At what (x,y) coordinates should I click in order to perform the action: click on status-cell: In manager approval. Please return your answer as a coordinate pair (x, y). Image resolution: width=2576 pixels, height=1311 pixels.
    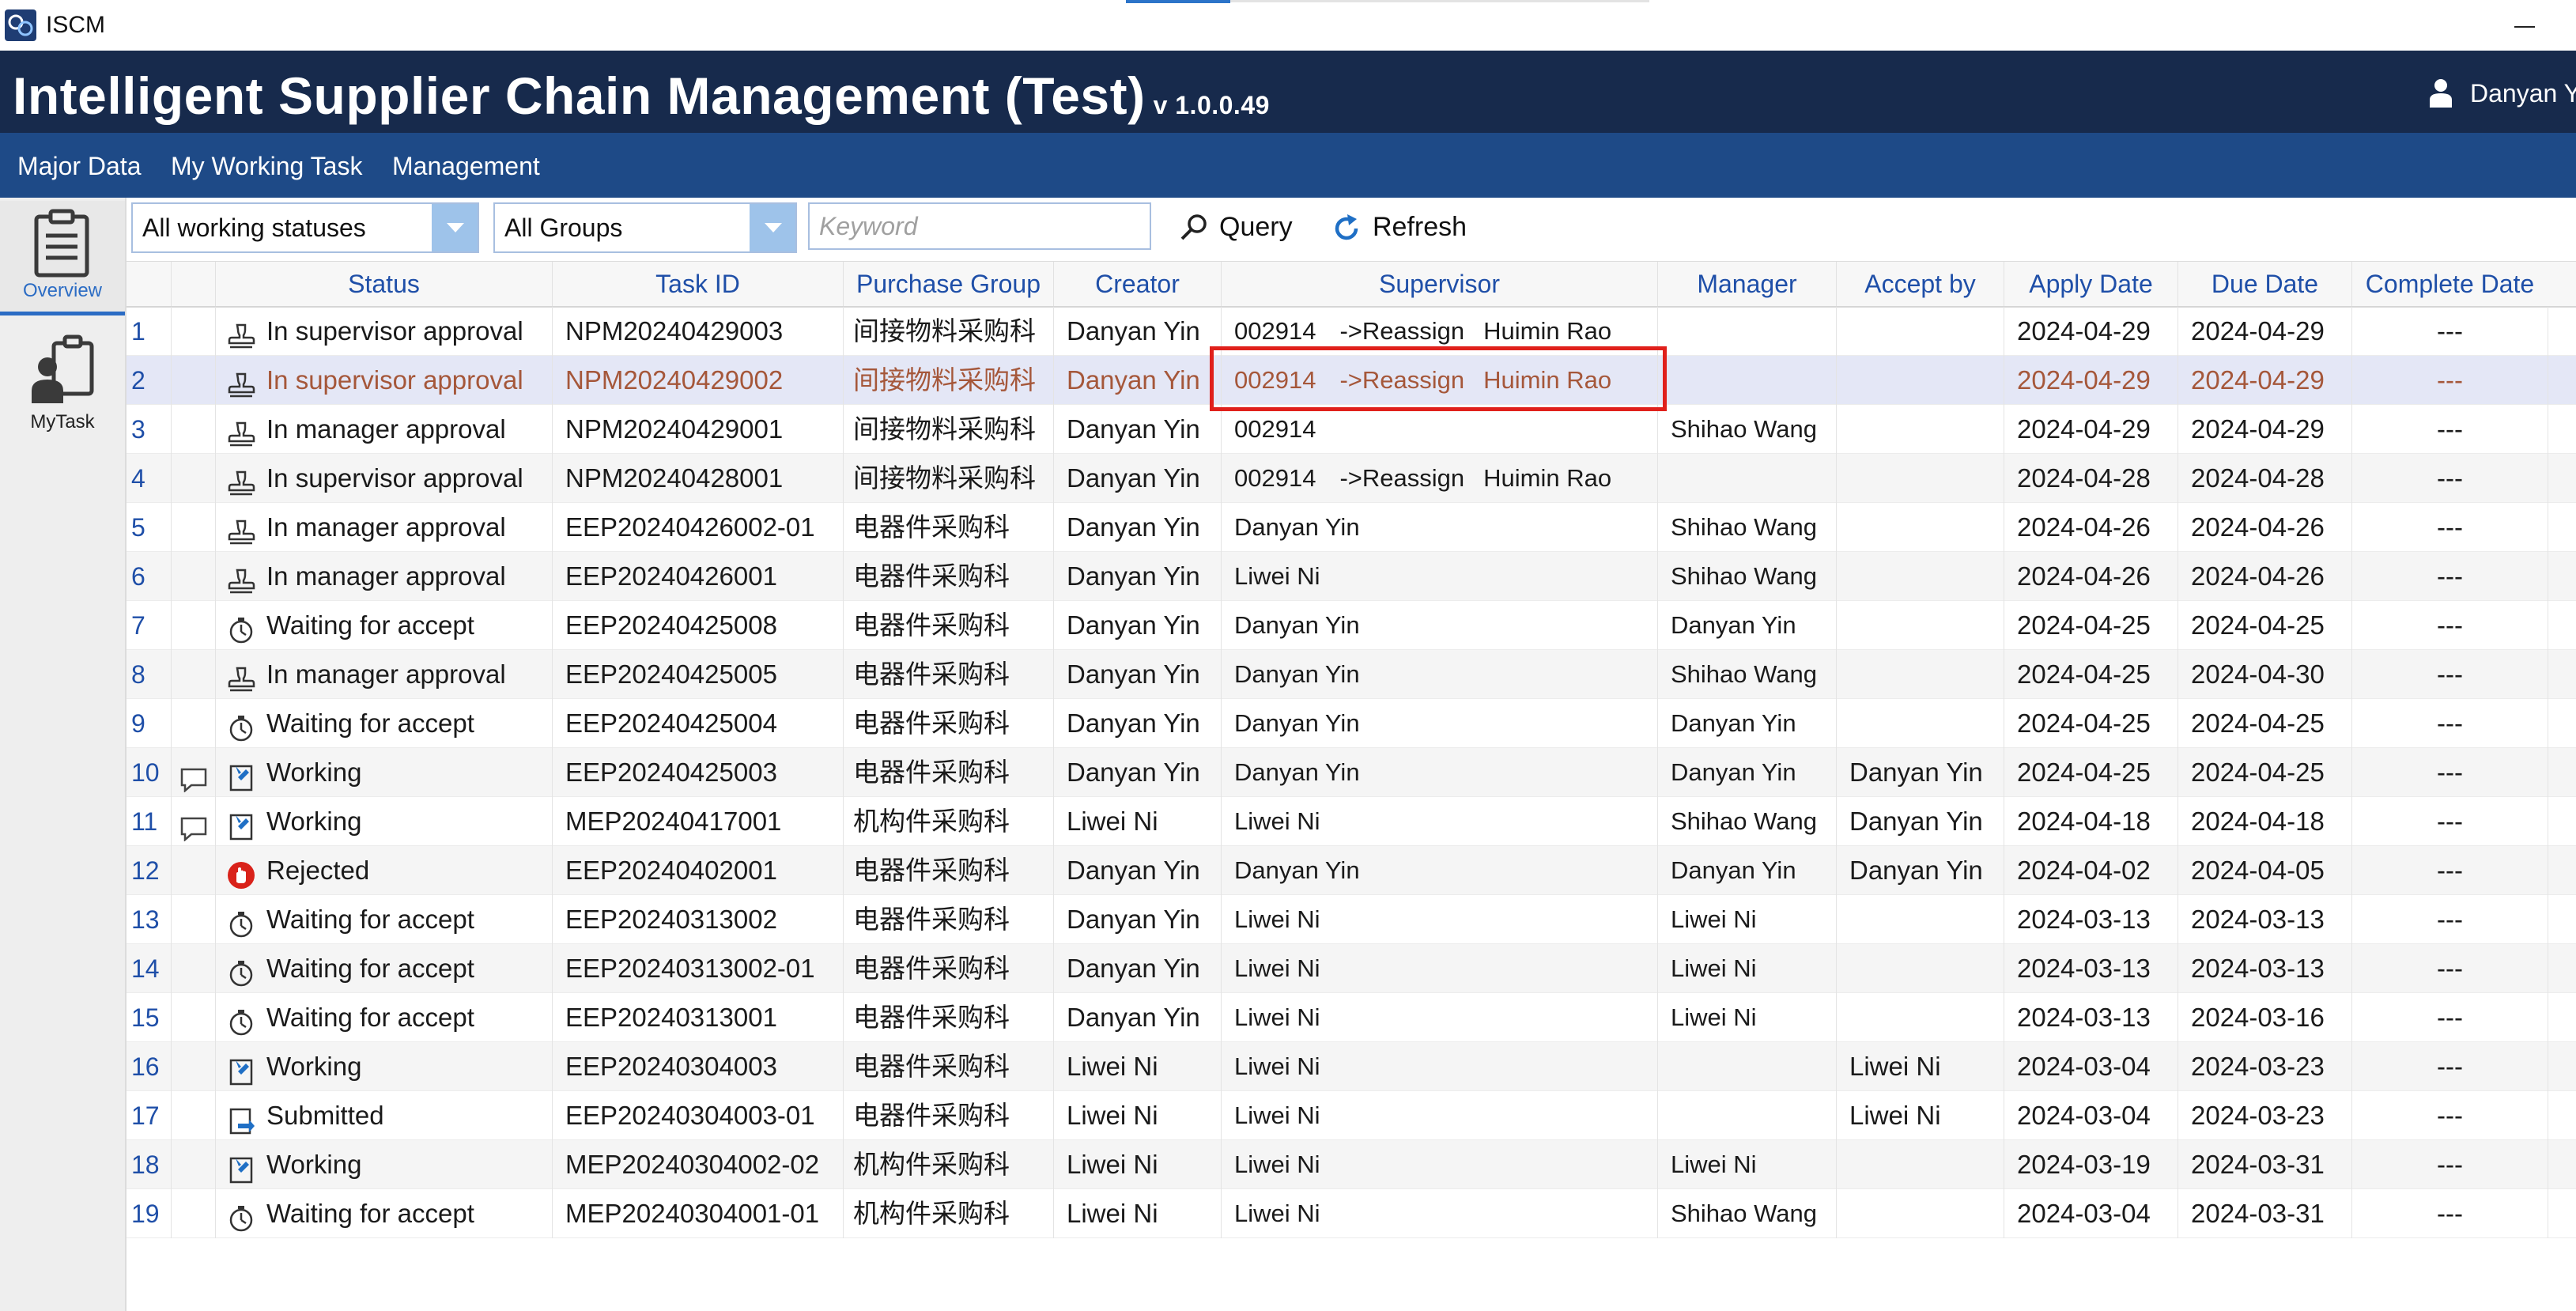
    Looking at the image, I should click on (383, 429).